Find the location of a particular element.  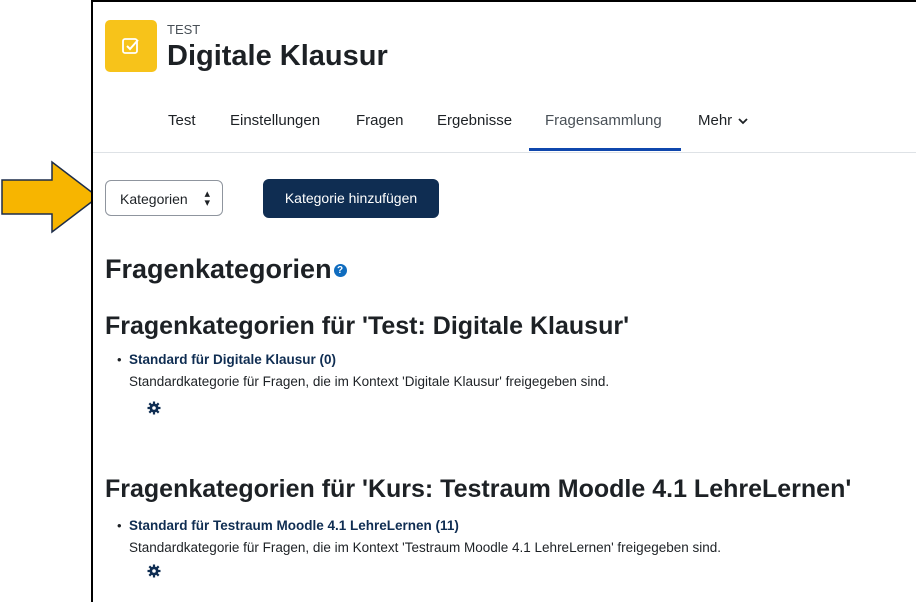

tab-fragensammlung: Fragensammlung is located at coordinates (603, 120).